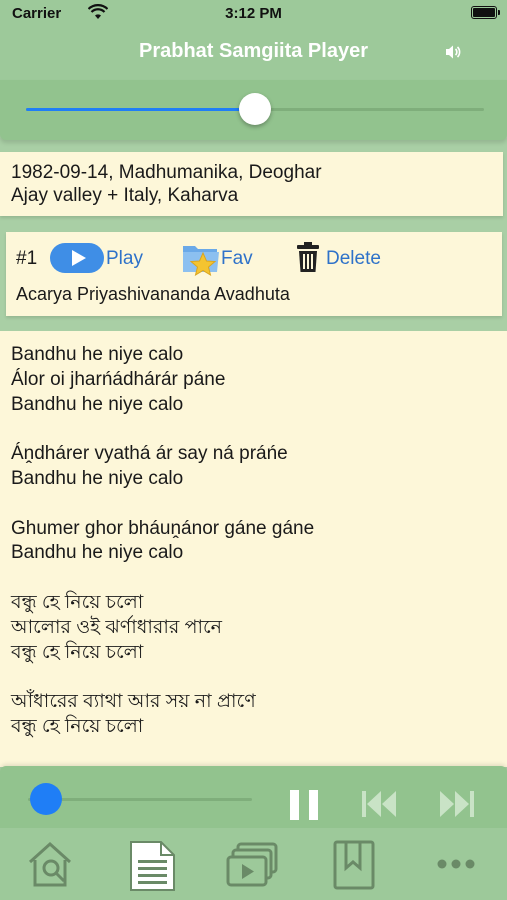 The width and height of the screenshot is (507, 900). Describe the element at coordinates (304, 805) in the screenshot. I see `pause-icon` at that location.